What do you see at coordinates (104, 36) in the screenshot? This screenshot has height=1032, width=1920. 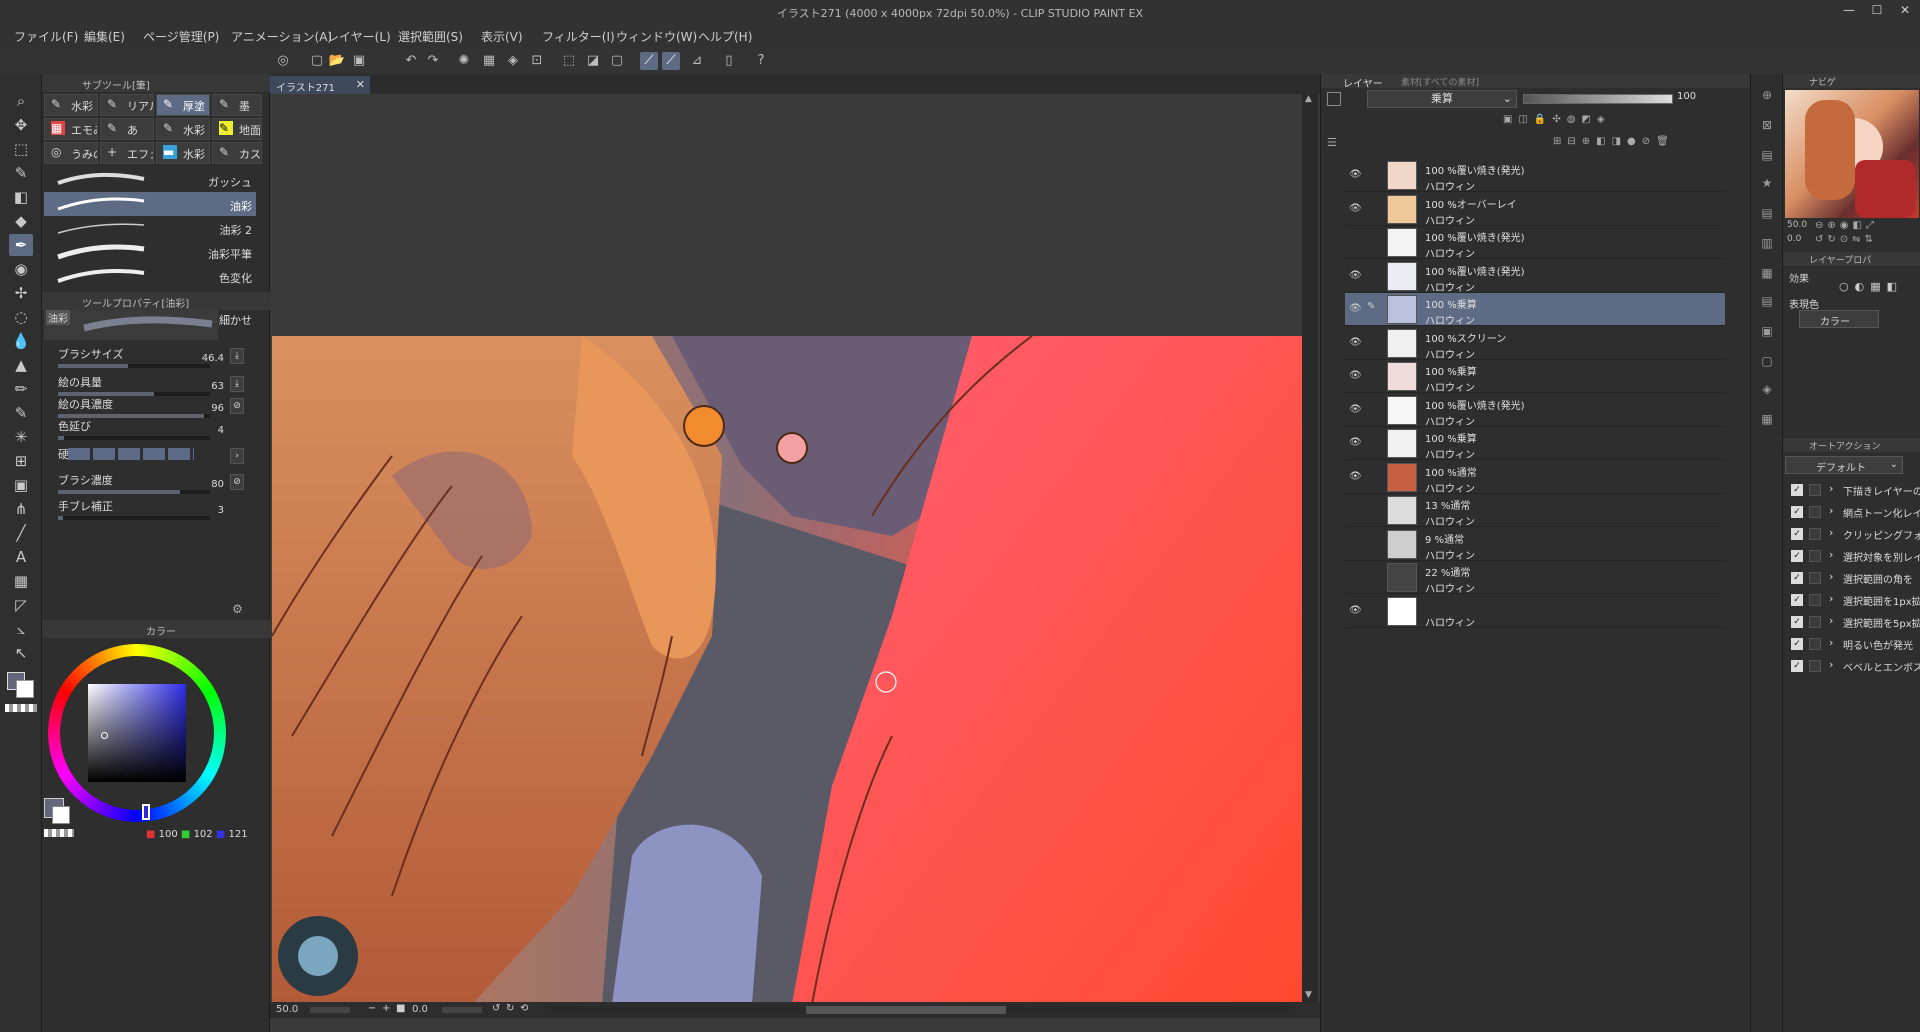 I see `menu-edit: 編集(E)` at bounding box center [104, 36].